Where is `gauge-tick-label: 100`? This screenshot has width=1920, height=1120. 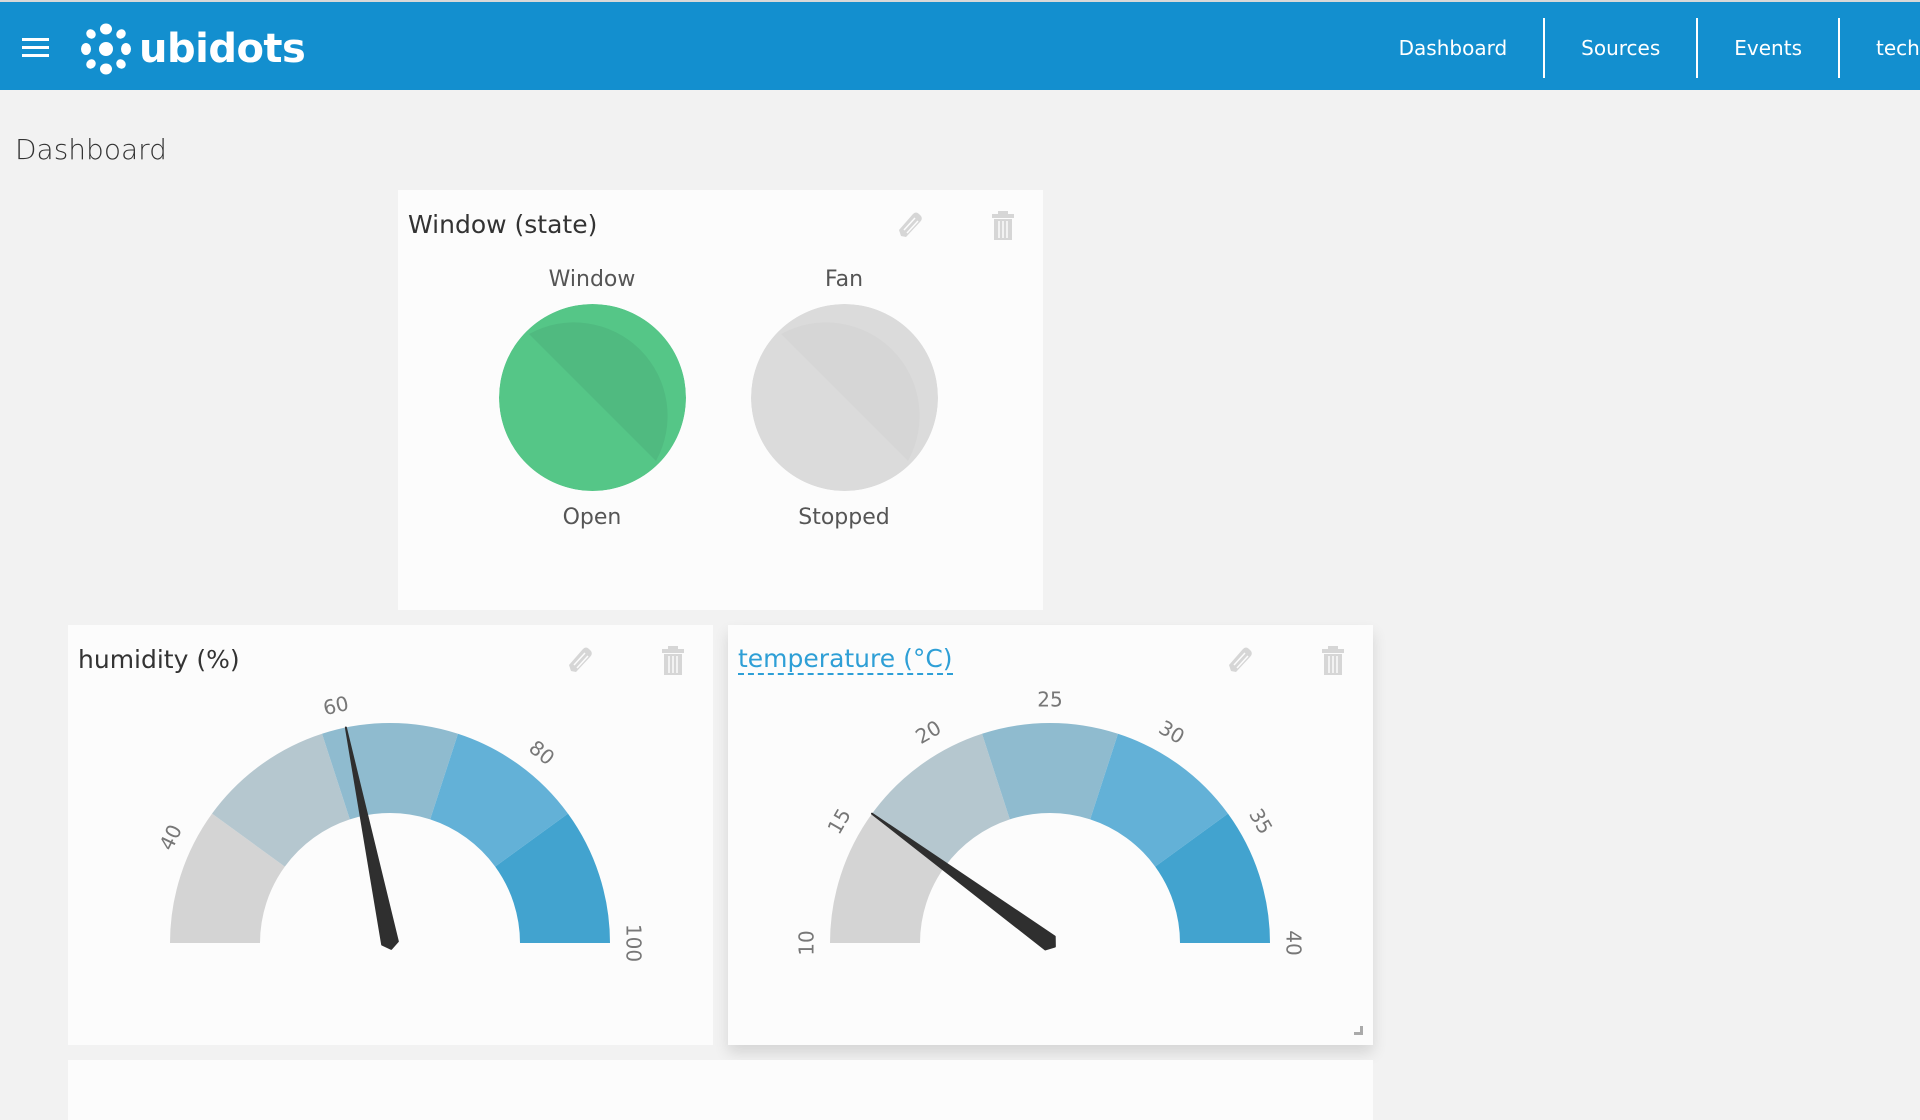 gauge-tick-label: 100 is located at coordinates (634, 943).